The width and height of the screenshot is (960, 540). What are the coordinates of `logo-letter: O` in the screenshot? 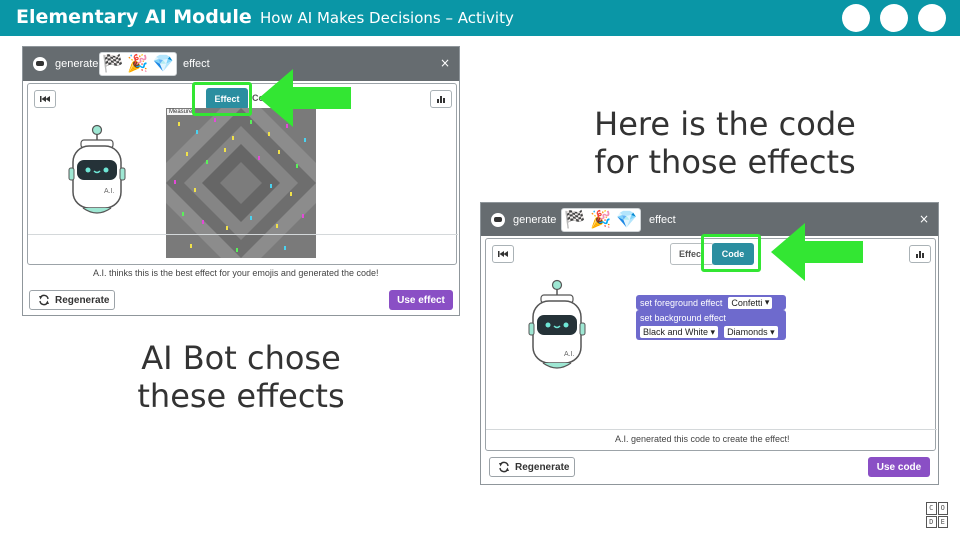 It's located at (942, 508).